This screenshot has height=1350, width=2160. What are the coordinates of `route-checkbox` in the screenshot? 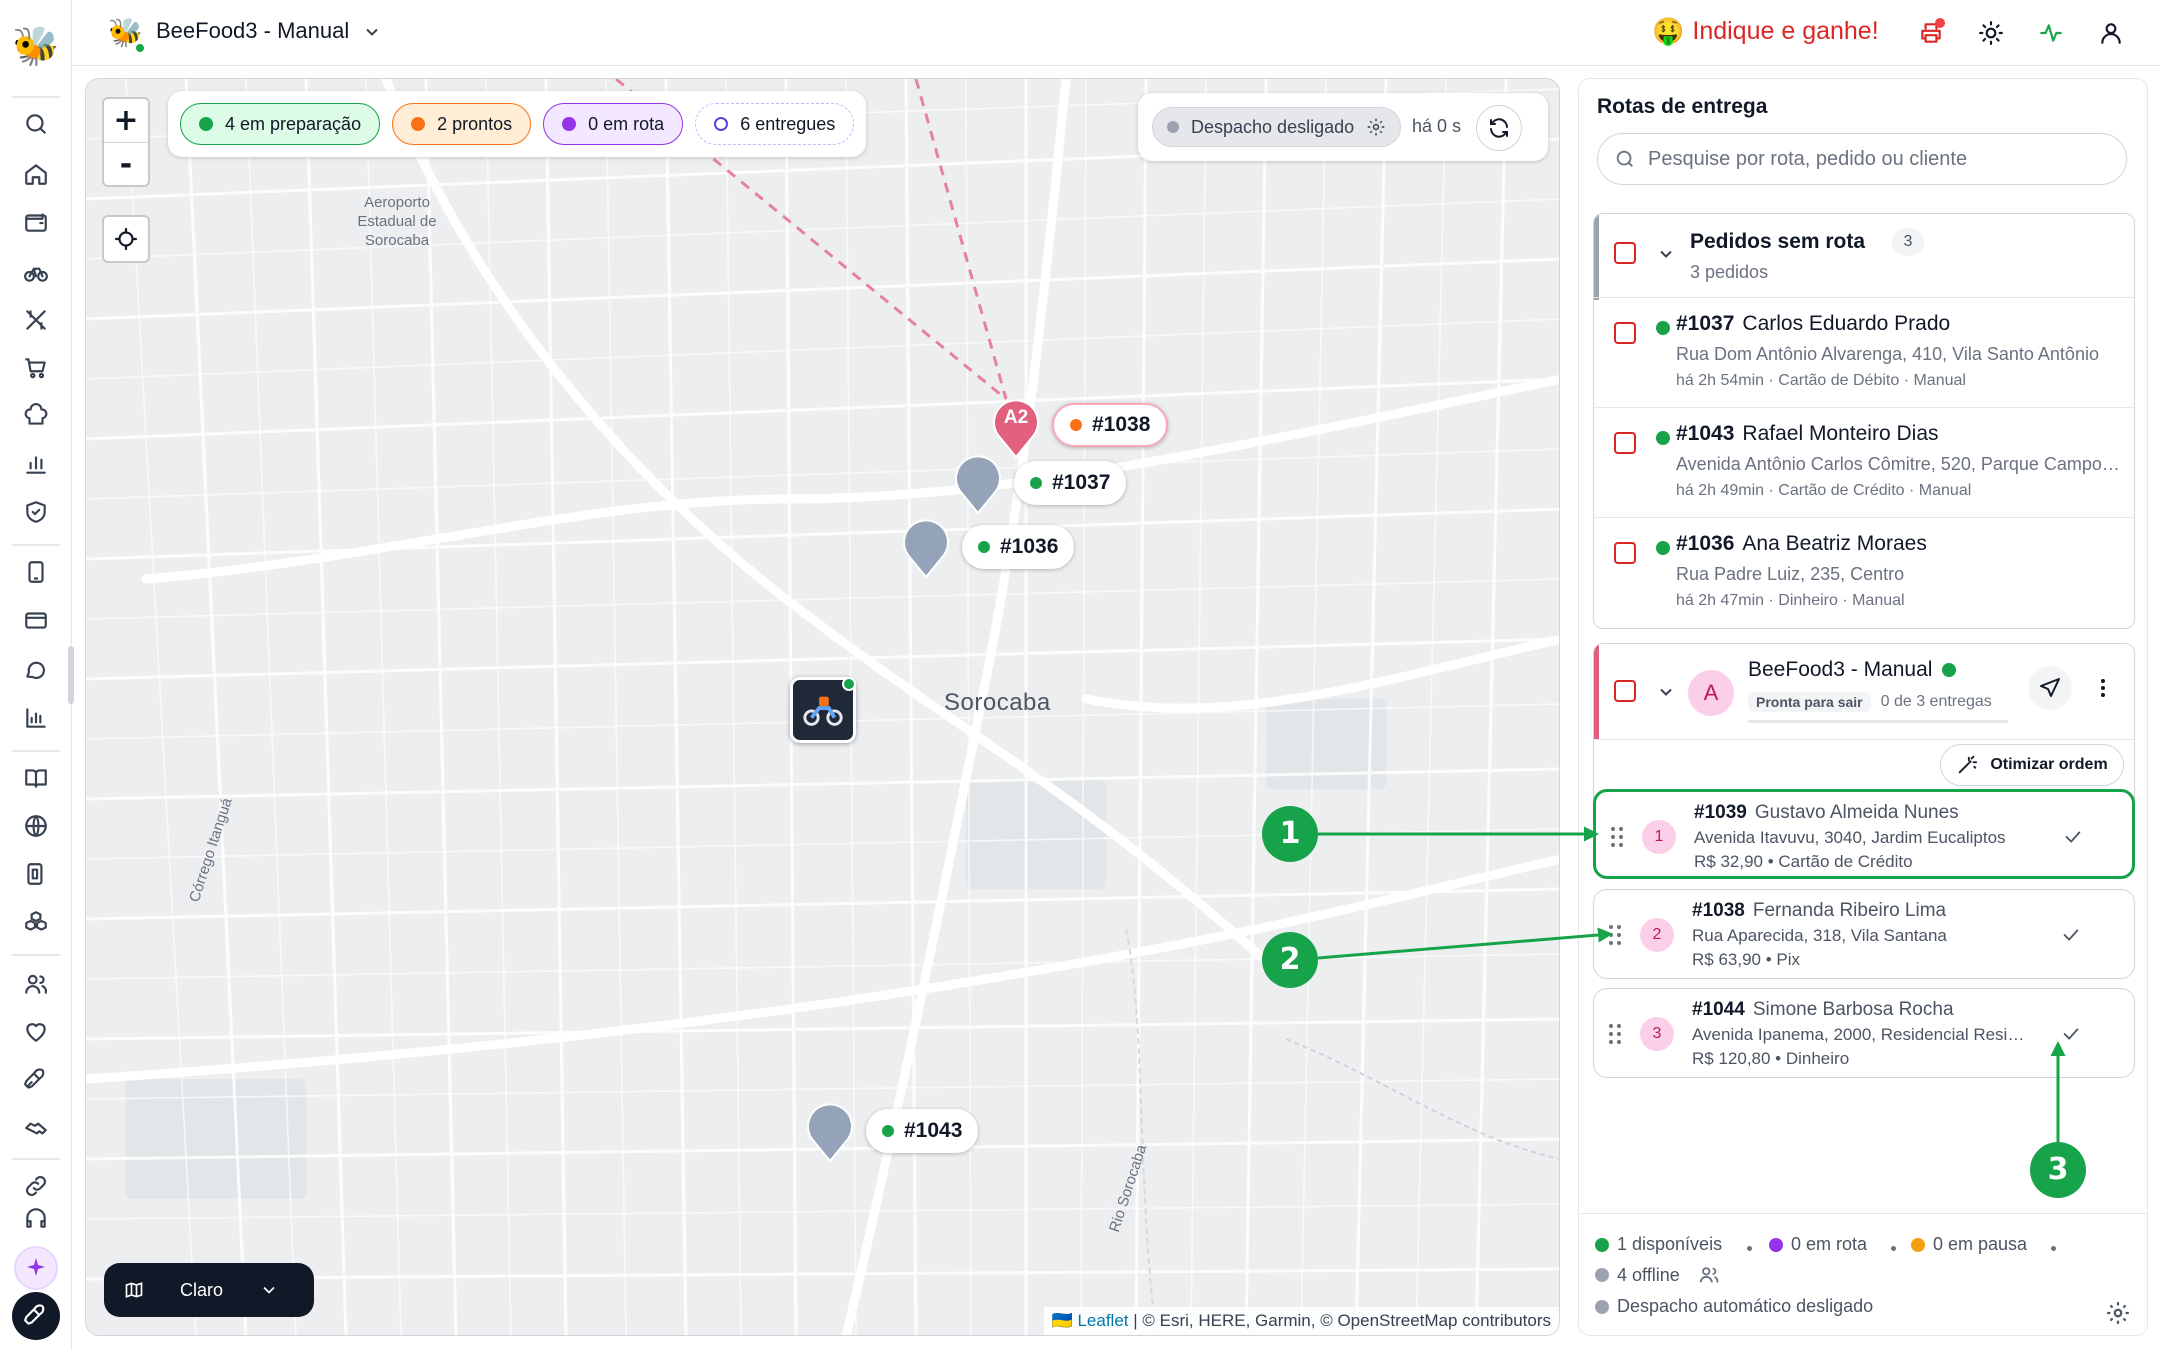 It's located at (1625, 691).